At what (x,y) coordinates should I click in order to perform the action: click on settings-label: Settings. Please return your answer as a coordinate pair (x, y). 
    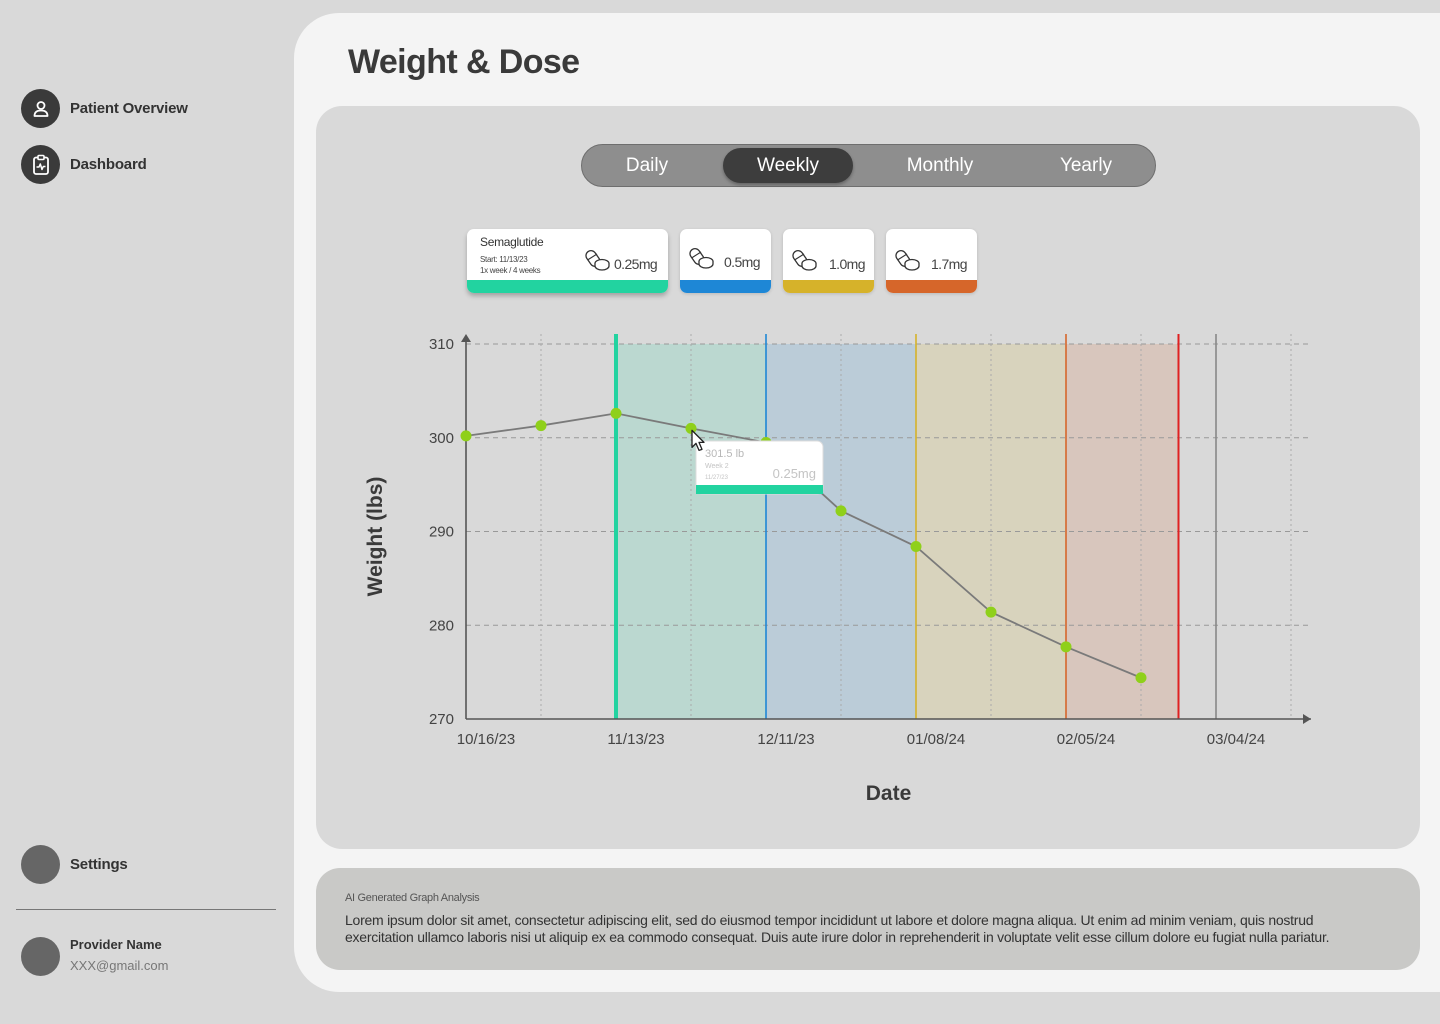
    Looking at the image, I should click on (99, 864).